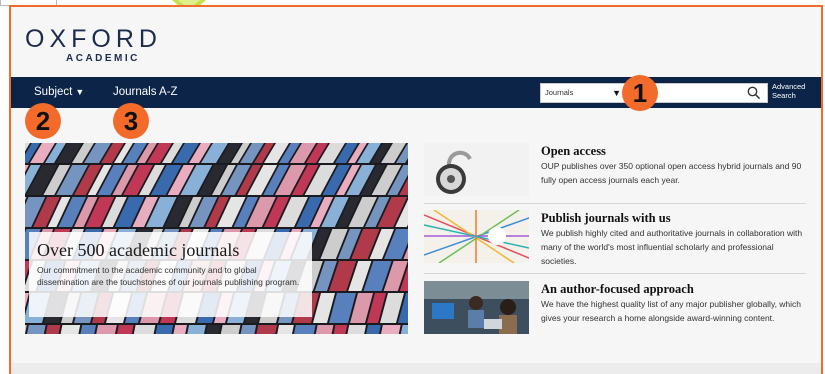 The height and width of the screenshot is (374, 825). Describe the element at coordinates (640, 93) in the screenshot. I see `annotation-badge-1: 1` at that location.